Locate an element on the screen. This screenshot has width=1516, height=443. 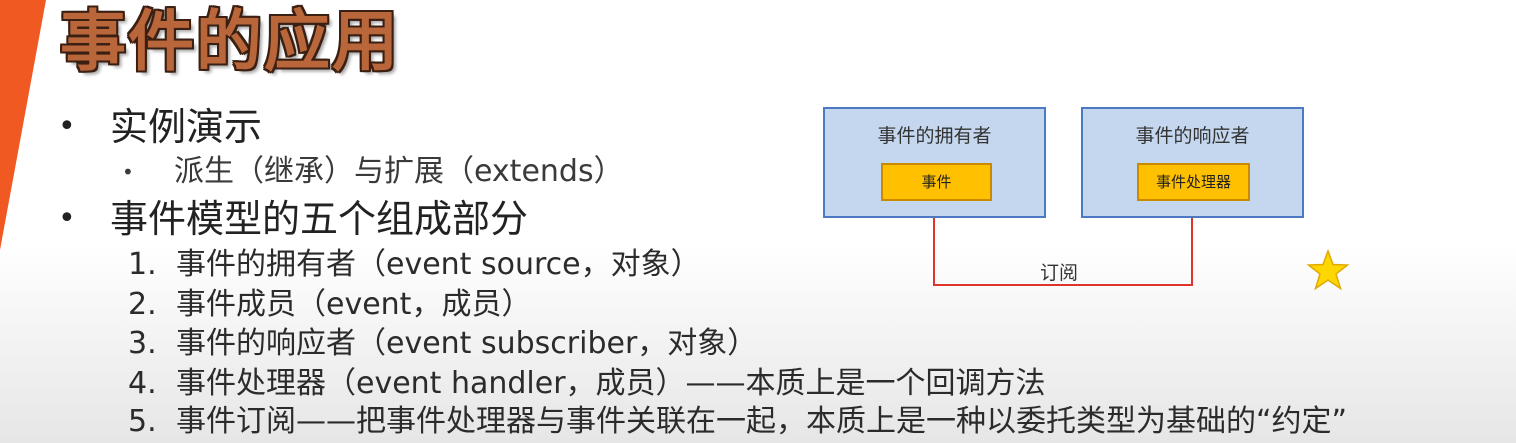
event-responder-title: 事件的响应者 is located at coordinates (1192, 136).